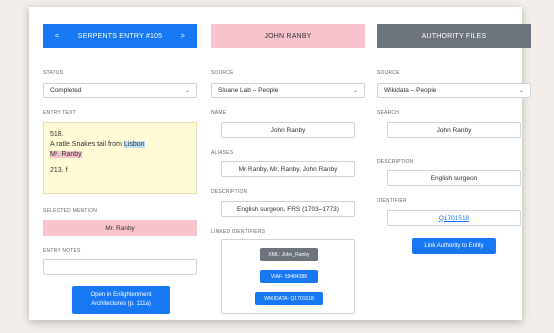 This screenshot has width=554, height=333. What do you see at coordinates (288, 130) in the screenshot?
I see `name-field: John Ranby` at bounding box center [288, 130].